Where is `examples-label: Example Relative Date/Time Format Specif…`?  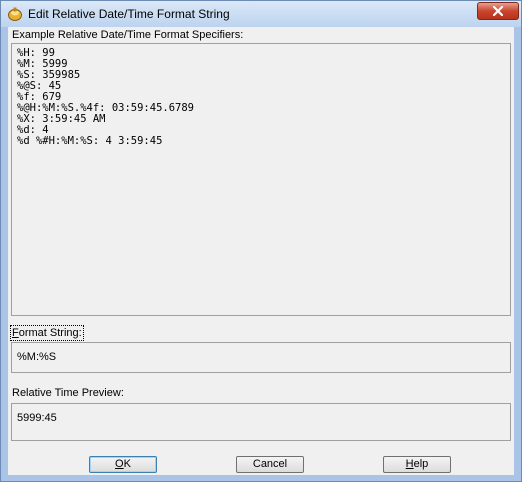 examples-label: Example Relative Date/Time Format Specif… is located at coordinates (128, 35).